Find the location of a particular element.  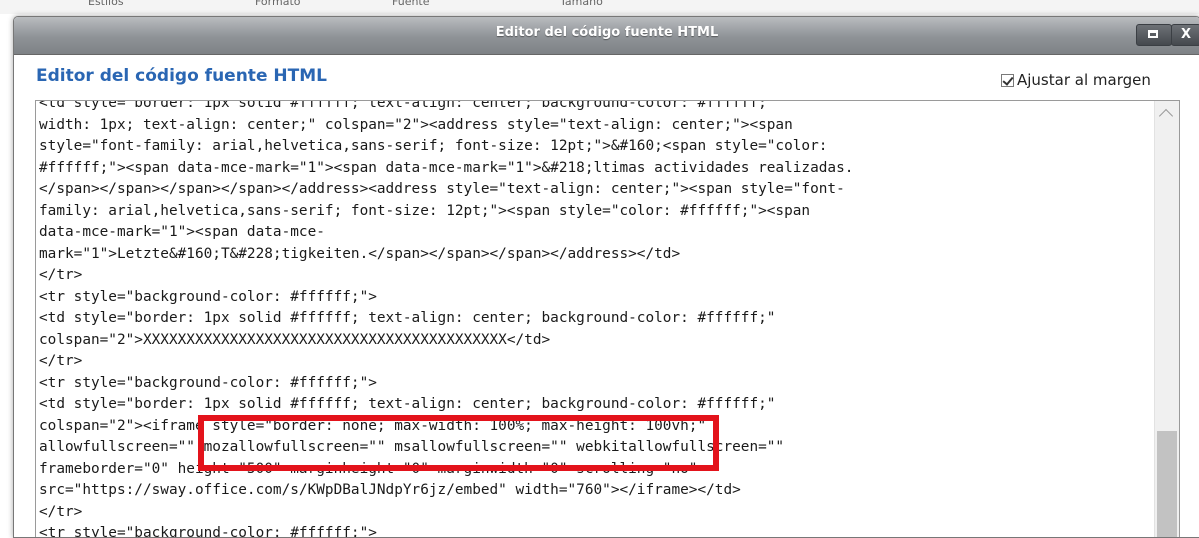

wrap-margin-checkbox is located at coordinates (1007, 80).